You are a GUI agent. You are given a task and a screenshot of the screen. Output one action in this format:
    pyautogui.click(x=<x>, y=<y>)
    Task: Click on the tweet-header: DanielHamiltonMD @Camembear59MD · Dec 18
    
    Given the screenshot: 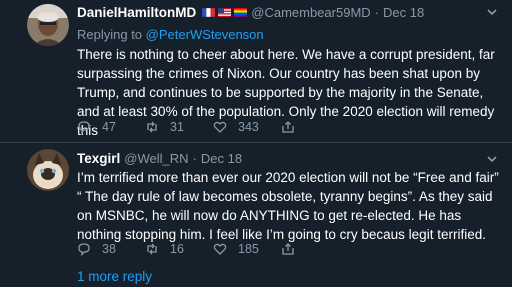 What is the action you would take?
    pyautogui.click(x=250, y=12)
    